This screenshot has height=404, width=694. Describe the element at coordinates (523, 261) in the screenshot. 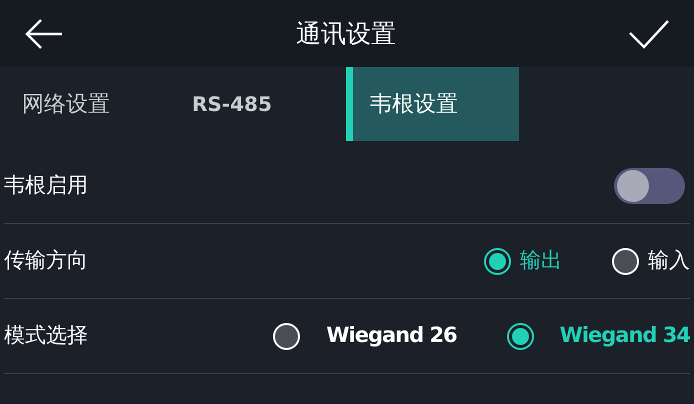

I see `radio-option: 输出` at that location.